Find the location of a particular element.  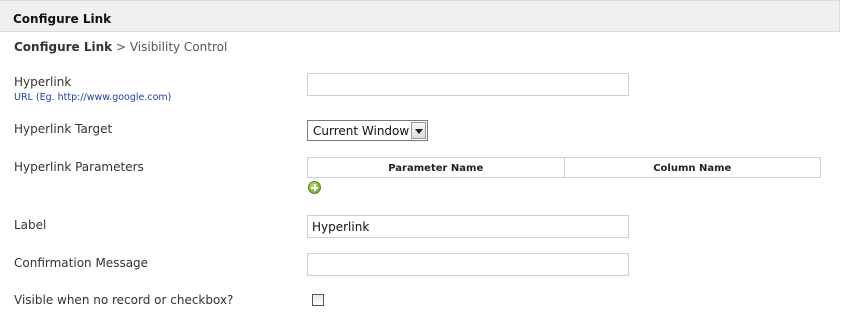

parameters-table: Parameter Name Column Name is located at coordinates (564, 167).